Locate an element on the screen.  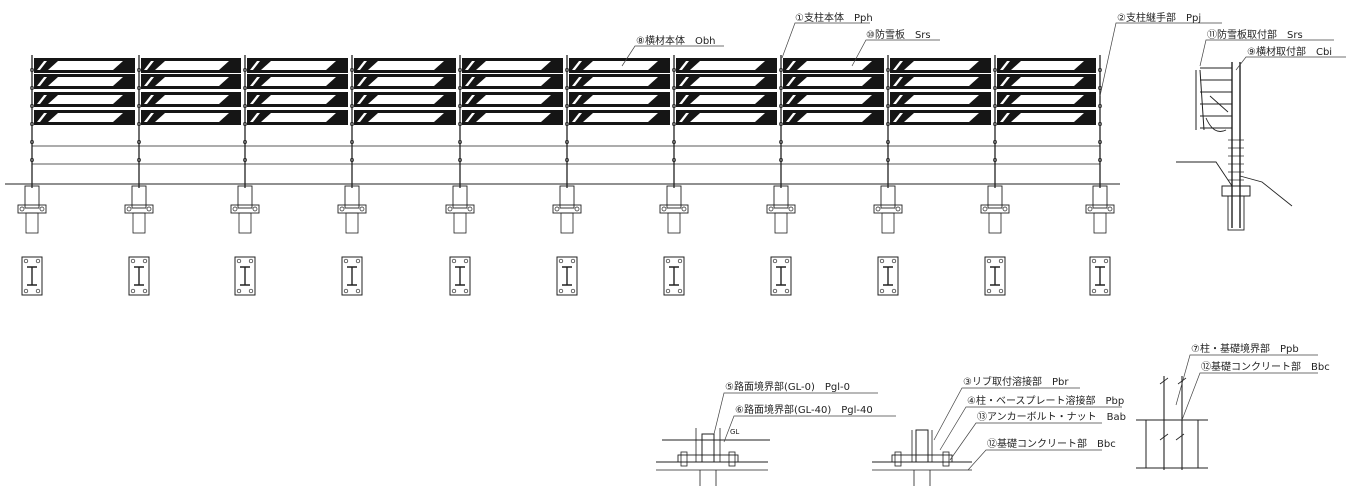
label-road-boundary-40: ⑥路面境界部(GL-40) Pgl-40 is located at coordinates (804, 409).